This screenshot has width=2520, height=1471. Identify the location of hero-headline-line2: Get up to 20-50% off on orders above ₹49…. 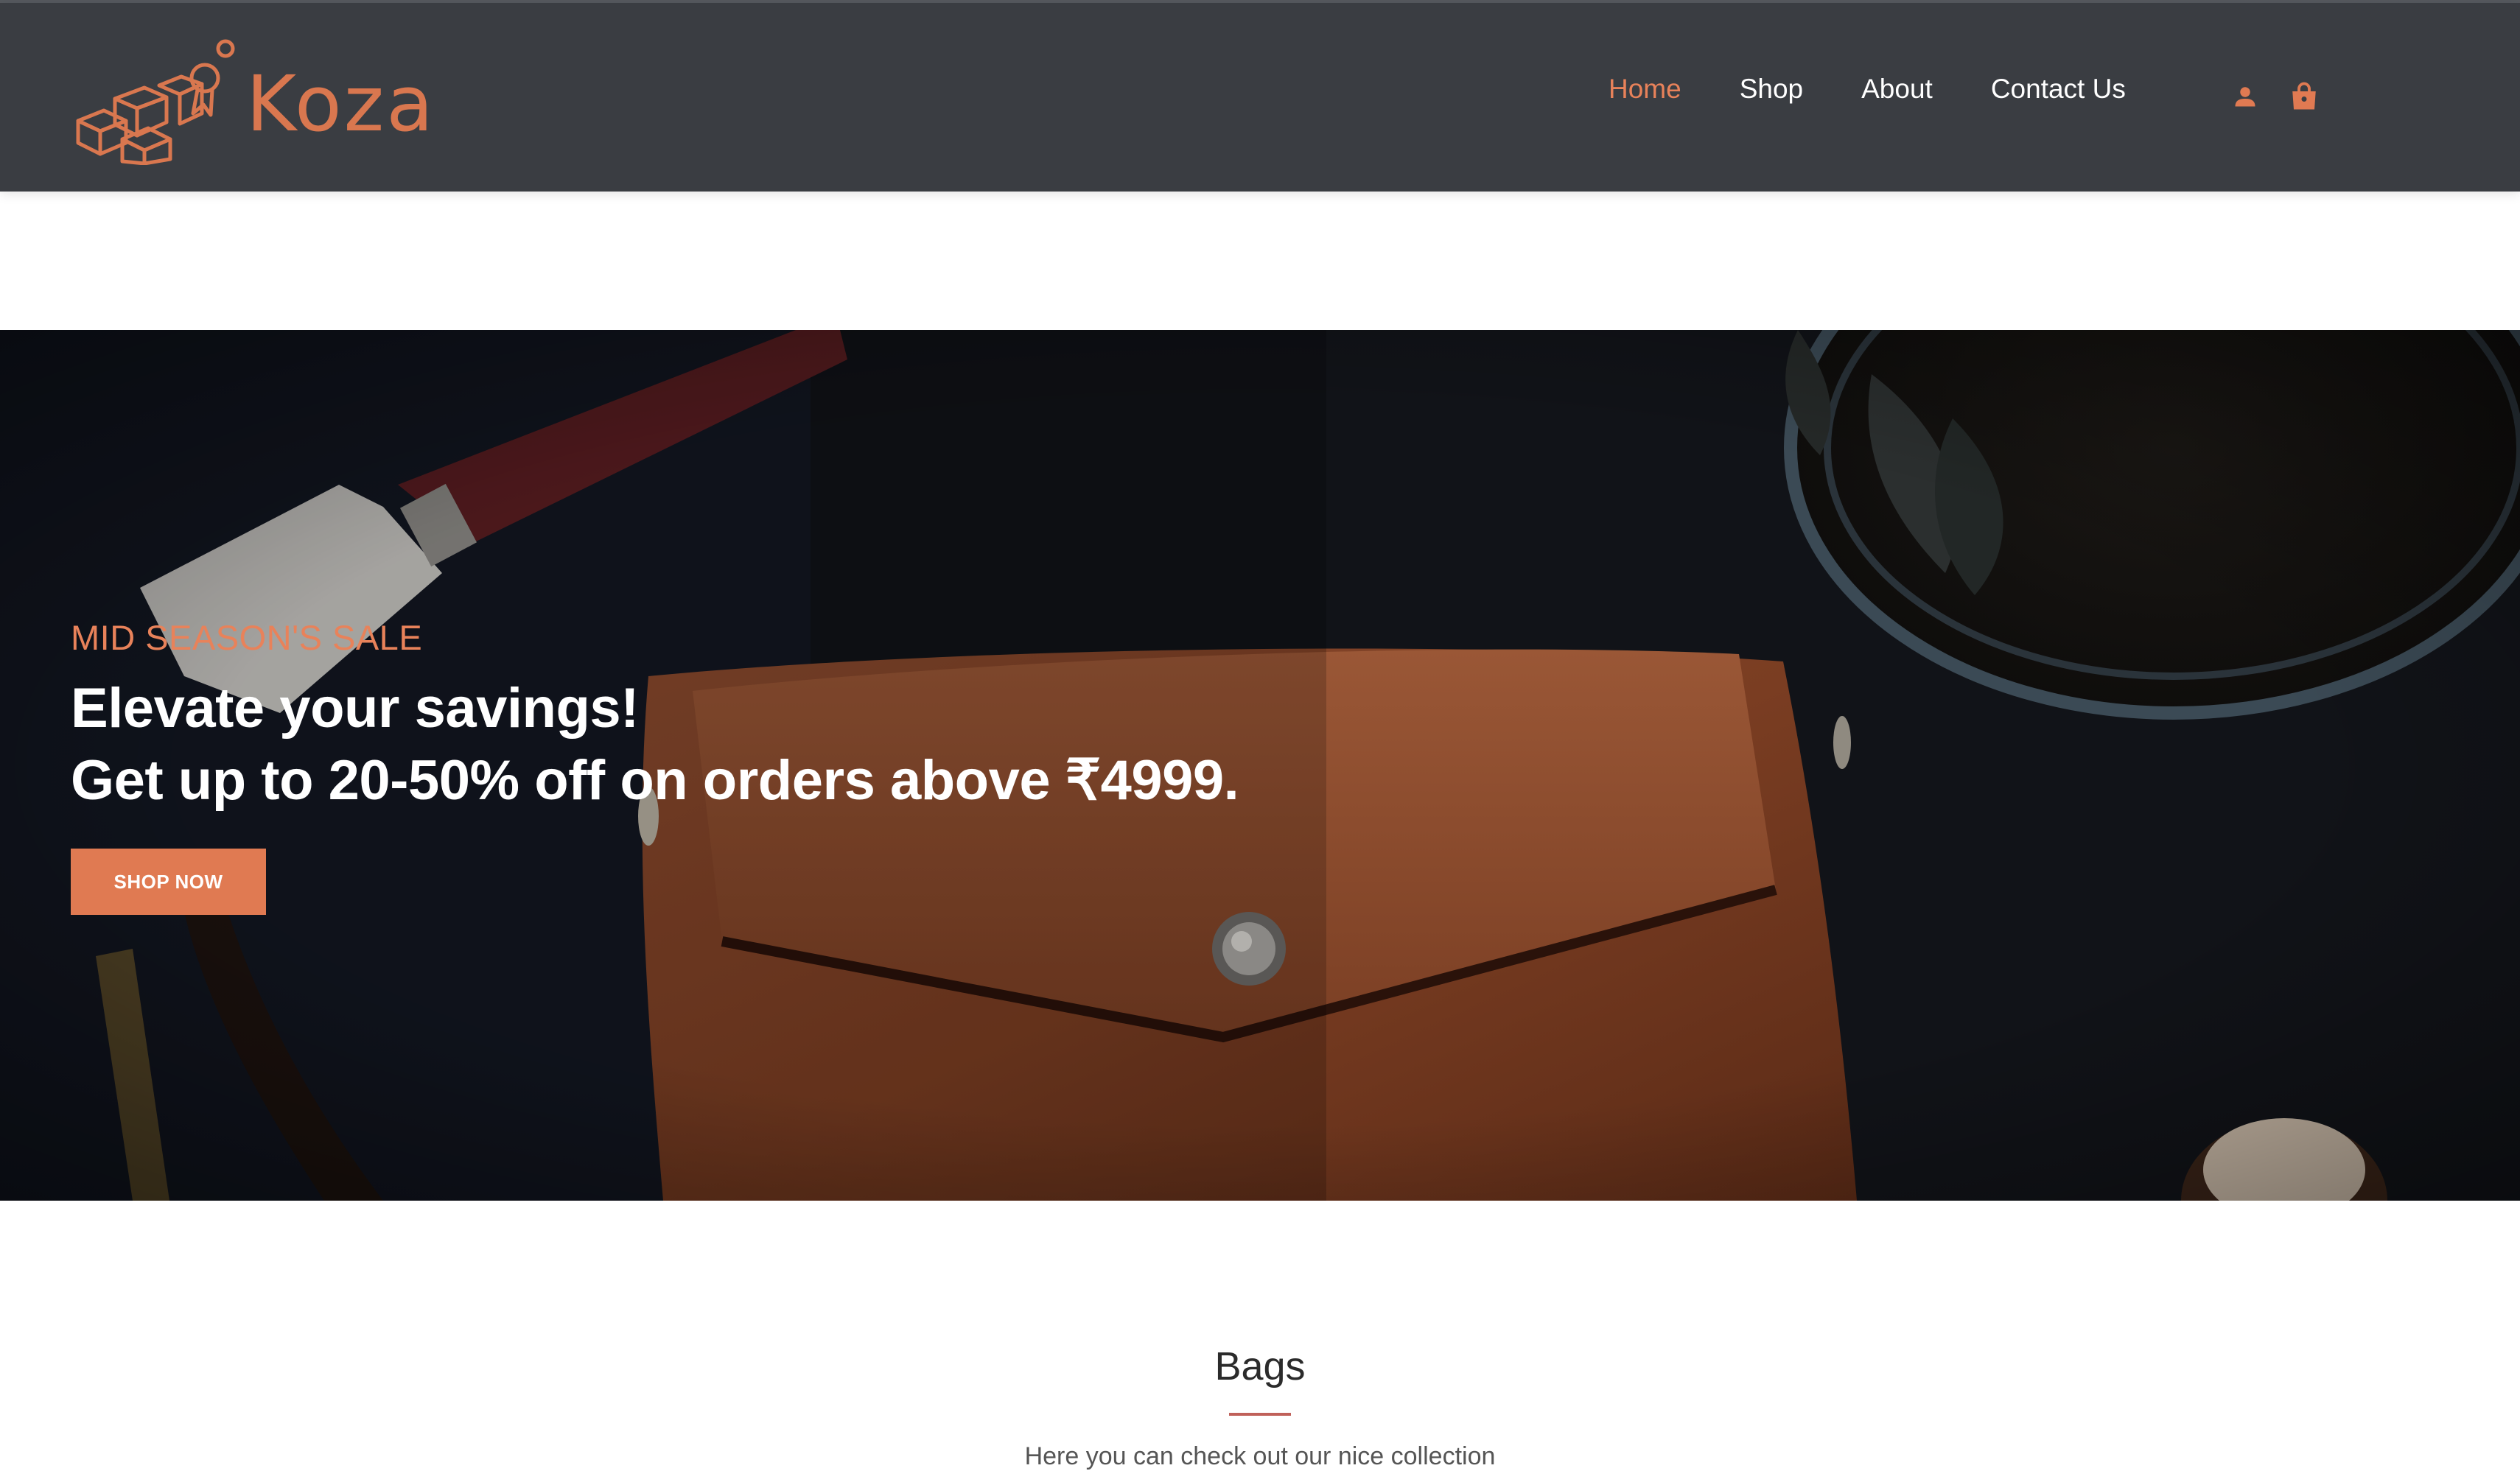
(655, 781).